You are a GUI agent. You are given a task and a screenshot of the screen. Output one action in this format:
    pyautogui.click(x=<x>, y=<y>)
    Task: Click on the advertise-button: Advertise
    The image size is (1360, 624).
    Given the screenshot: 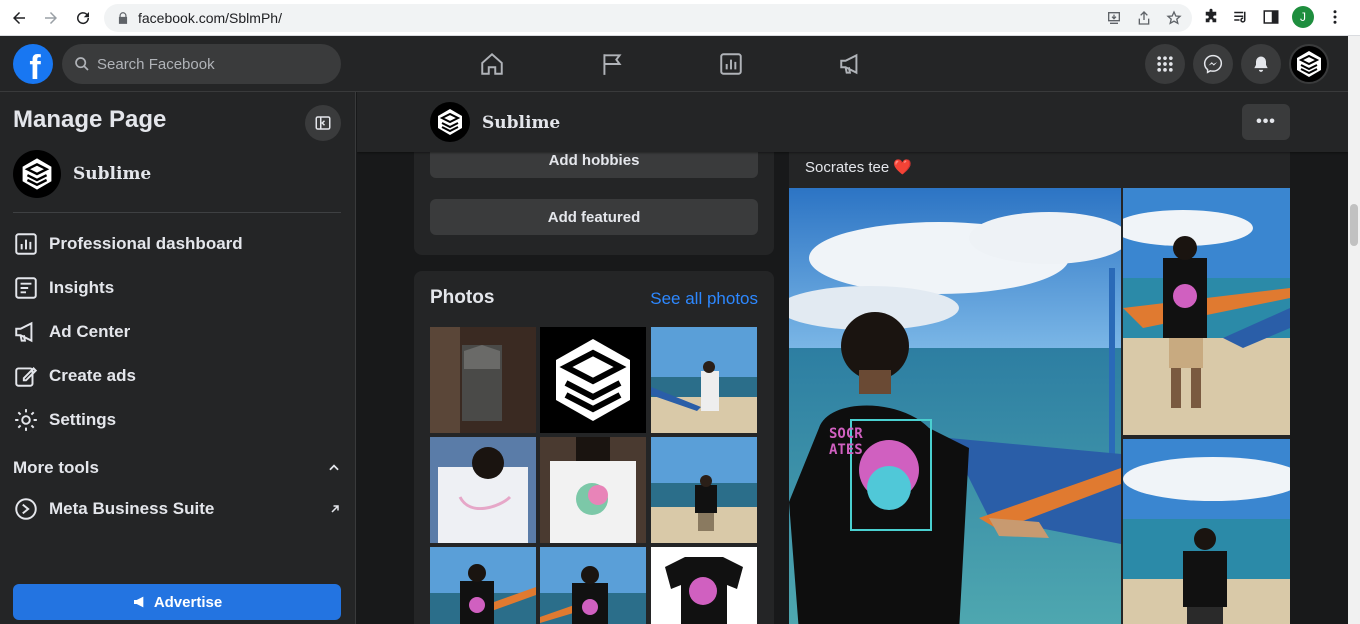 What is the action you would take?
    pyautogui.click(x=177, y=602)
    